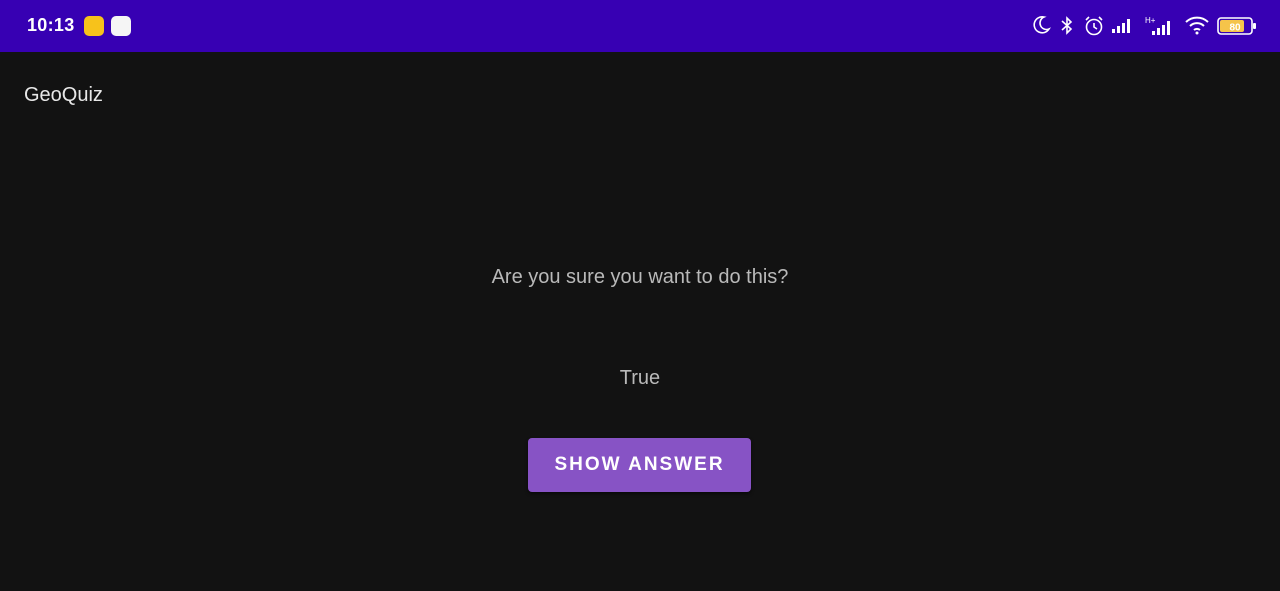 The image size is (1280, 591). What do you see at coordinates (639, 465) in the screenshot?
I see `show-answer-button: Show Answer` at bounding box center [639, 465].